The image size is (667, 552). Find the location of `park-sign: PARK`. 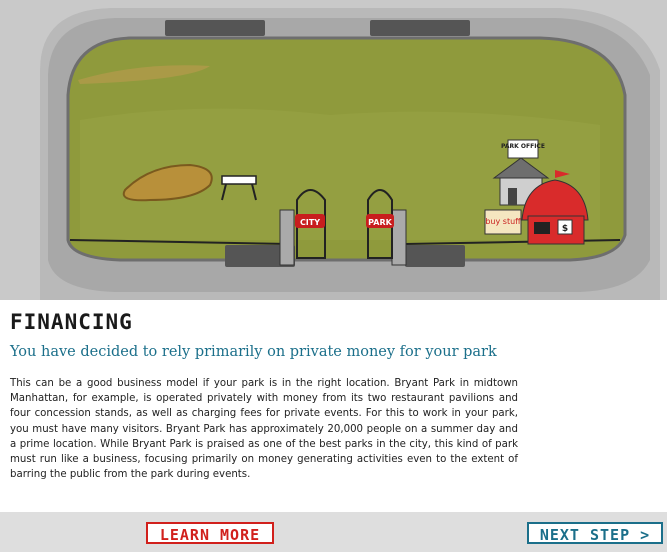

park-sign: PARK is located at coordinates (380, 222).